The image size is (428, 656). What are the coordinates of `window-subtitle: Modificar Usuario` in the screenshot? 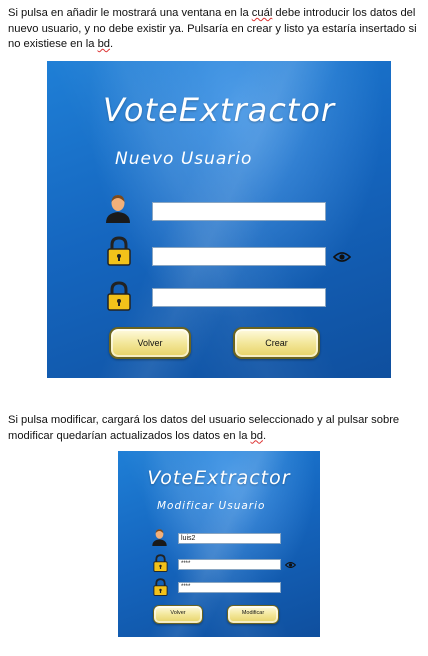 It's located at (211, 506).